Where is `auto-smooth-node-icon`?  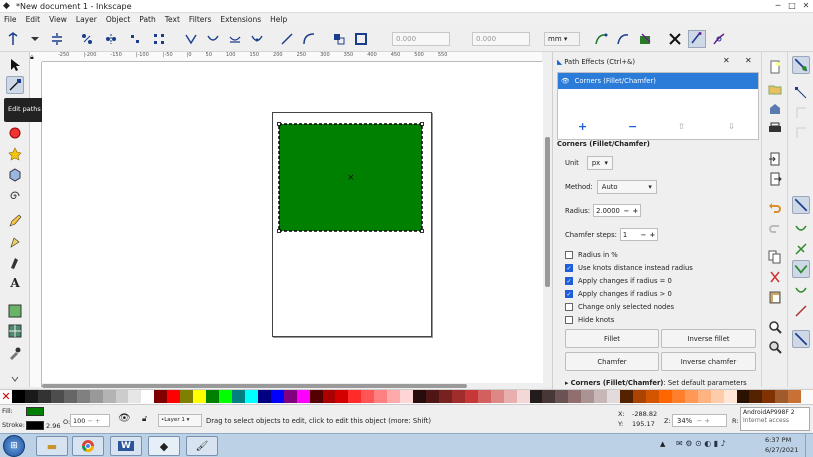 auto-smooth-node-icon is located at coordinates (257, 39).